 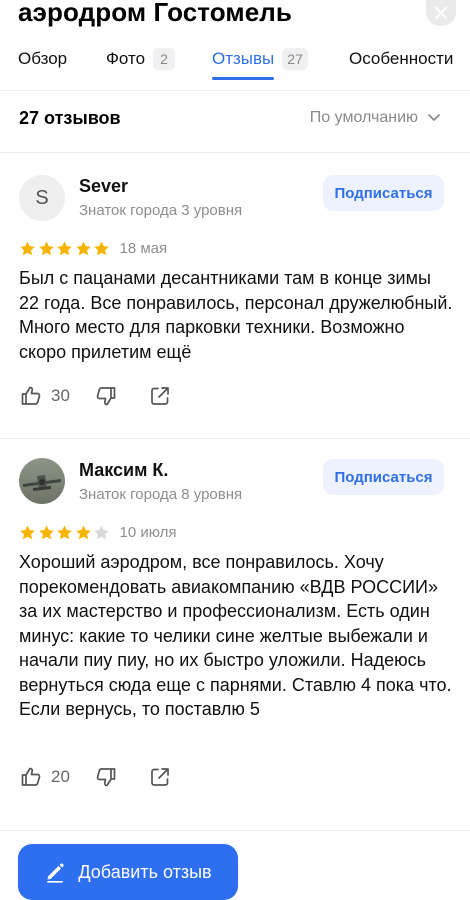 I want to click on avatar, so click(x=42, y=481).